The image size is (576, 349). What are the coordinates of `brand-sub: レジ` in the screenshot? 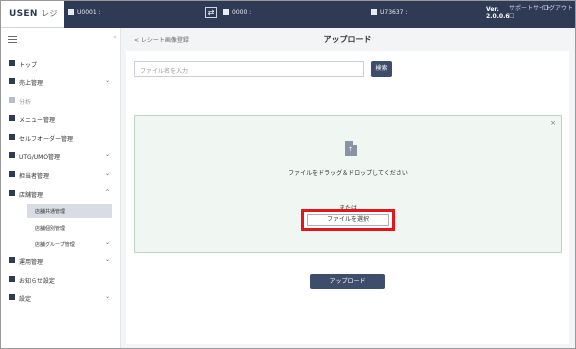 It's located at (49, 13).